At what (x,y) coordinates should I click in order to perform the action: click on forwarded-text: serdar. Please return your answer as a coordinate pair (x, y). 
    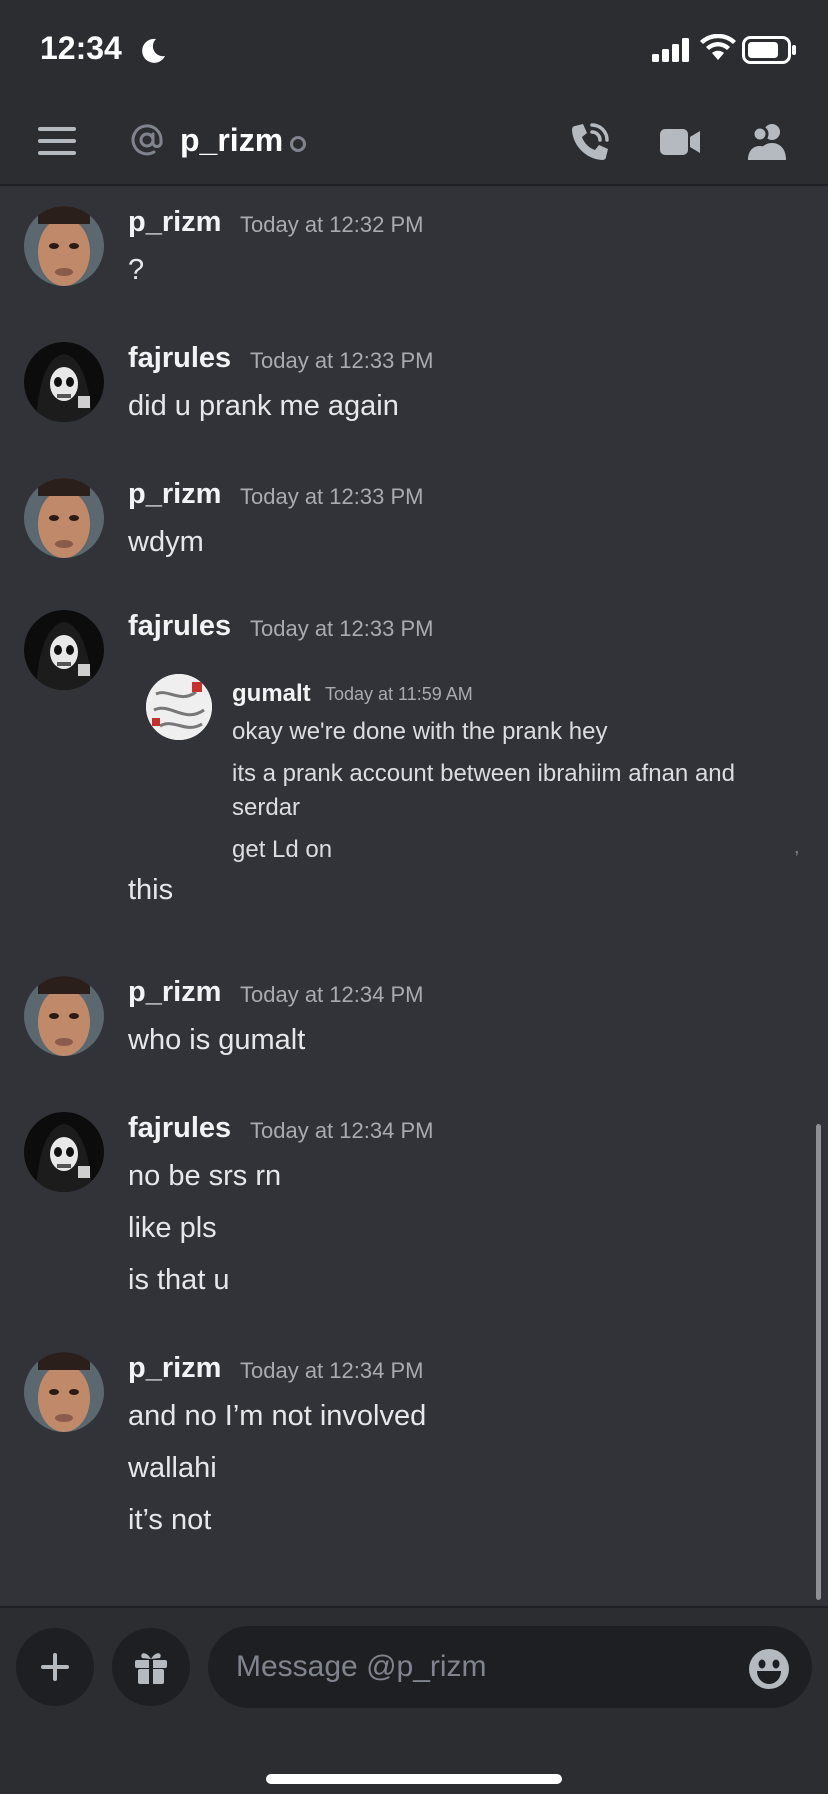
    Looking at the image, I should click on (266, 807).